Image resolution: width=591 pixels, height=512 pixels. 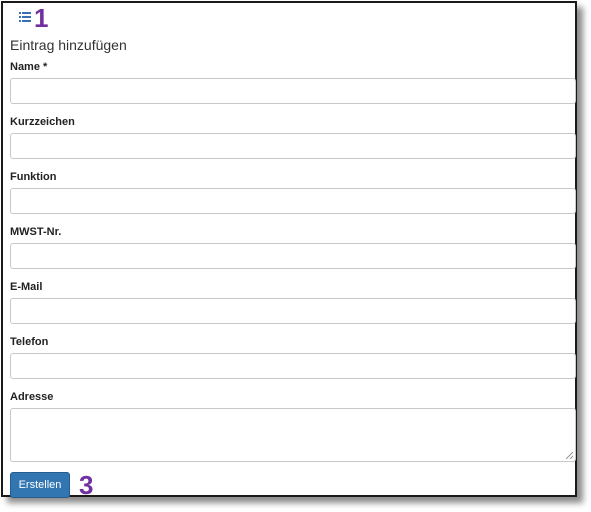 What do you see at coordinates (293, 435) in the screenshot?
I see `adresse-textarea` at bounding box center [293, 435].